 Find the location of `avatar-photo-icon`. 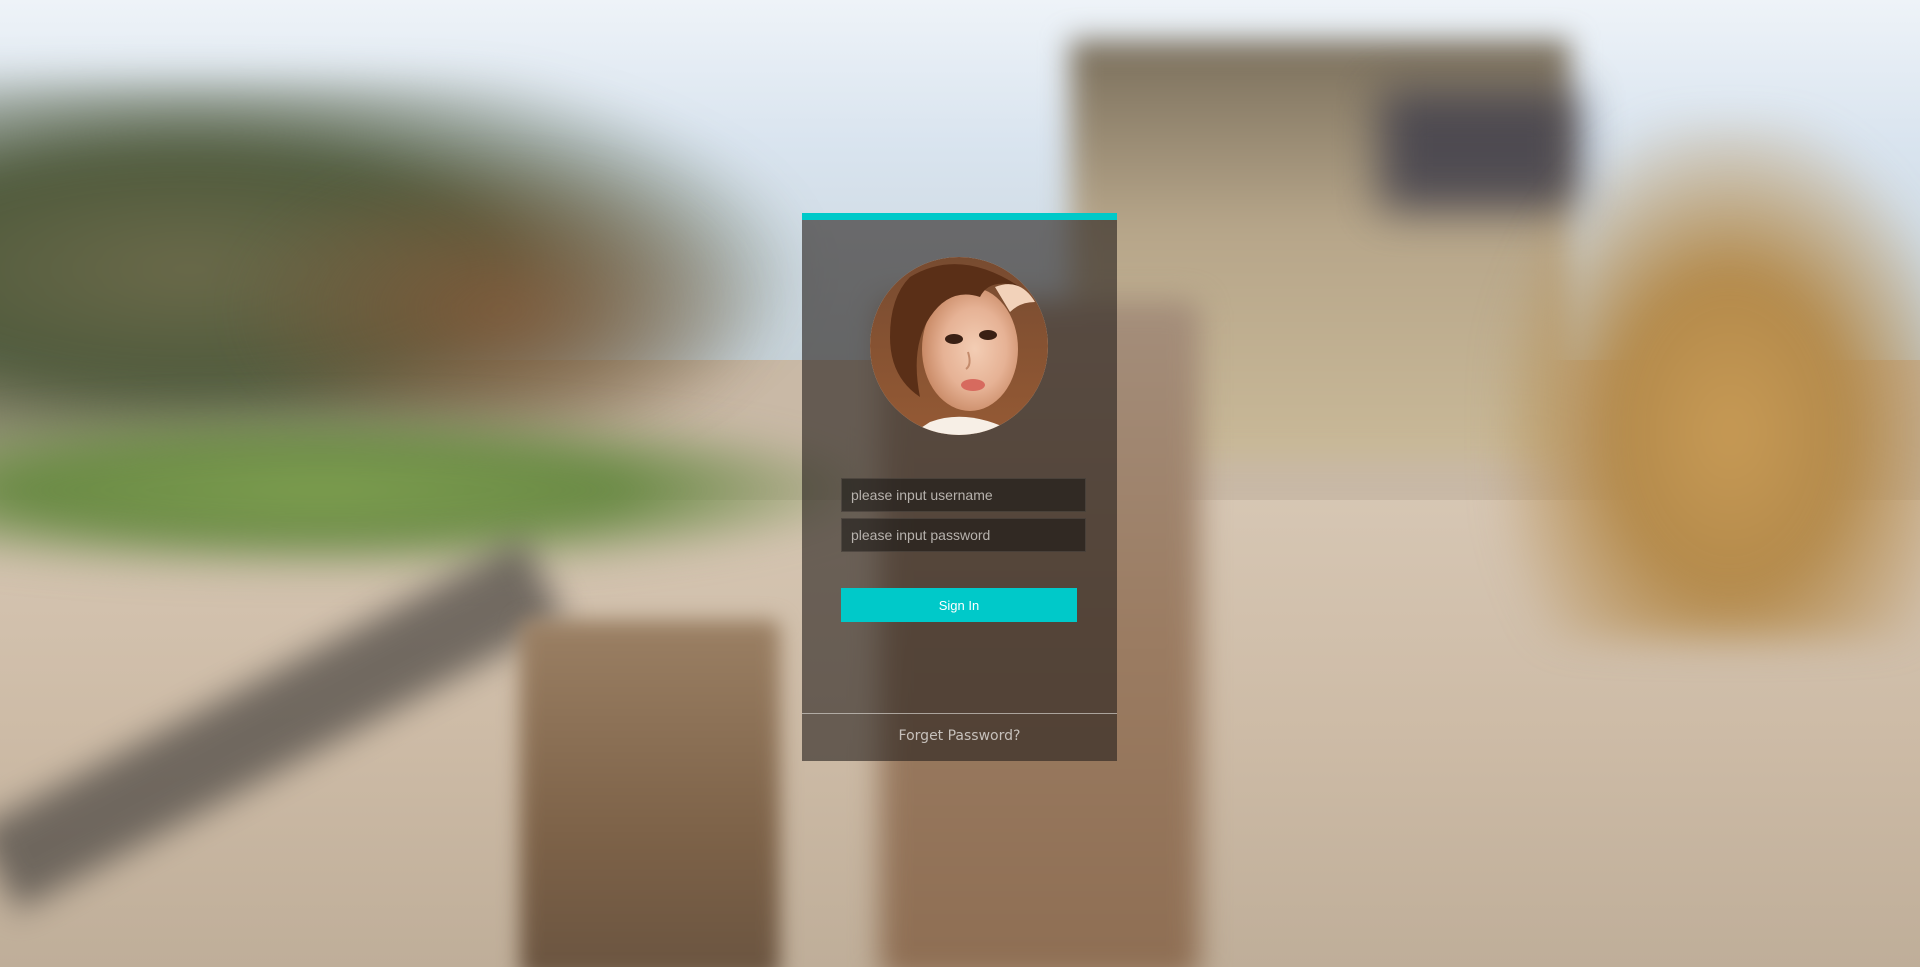

avatar-photo-icon is located at coordinates (959, 346).